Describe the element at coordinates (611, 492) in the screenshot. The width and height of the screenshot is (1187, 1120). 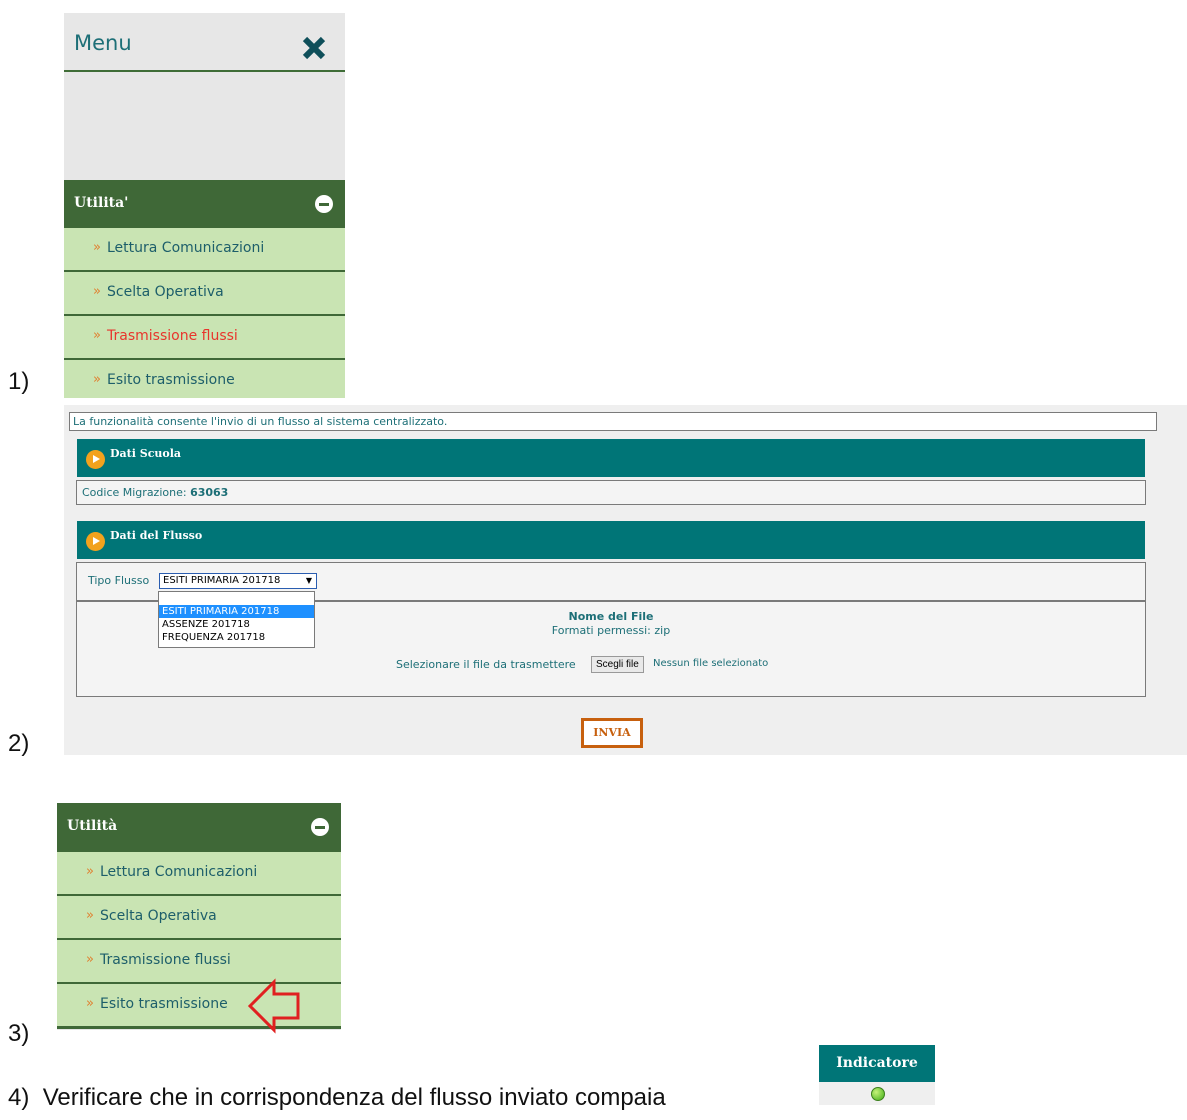
I see `codice-migrazione-row: Codice Migrazione: 63063` at that location.